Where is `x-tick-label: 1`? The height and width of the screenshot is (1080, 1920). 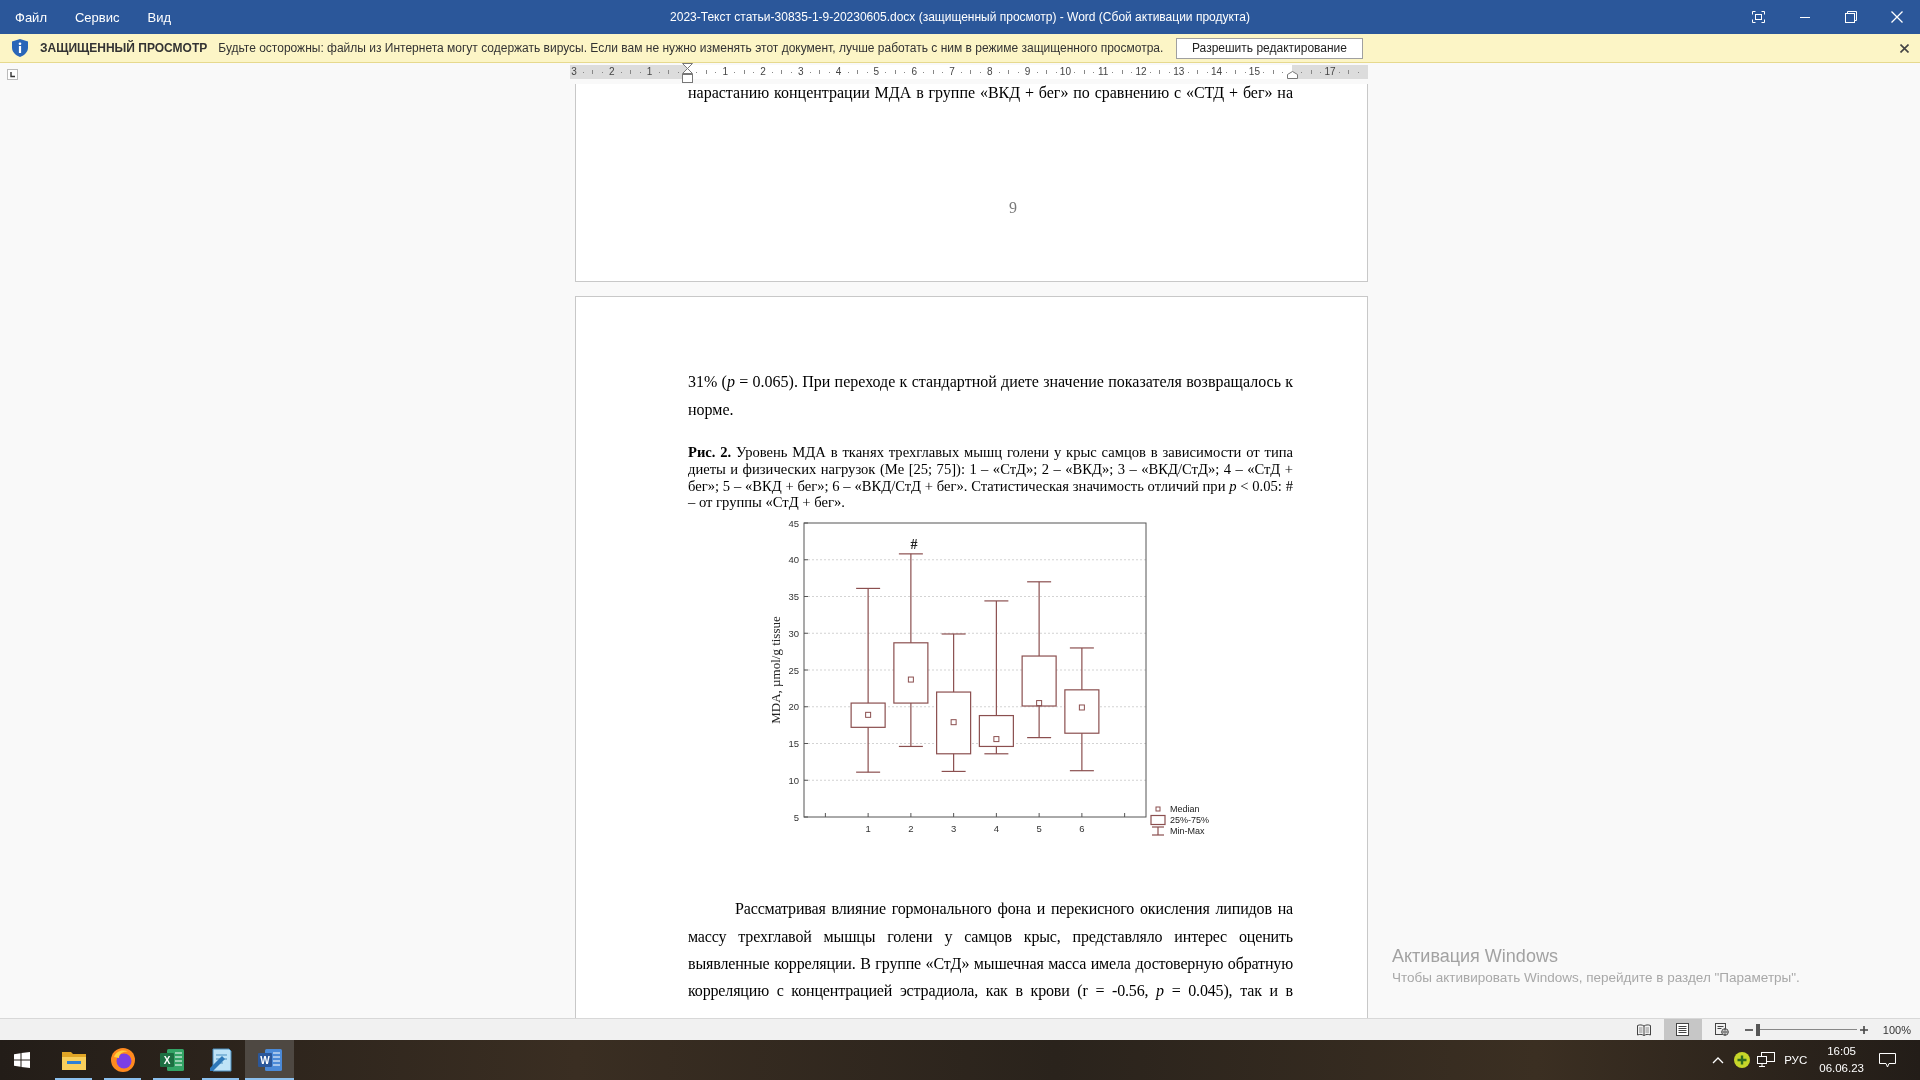 x-tick-label: 1 is located at coordinates (868, 829).